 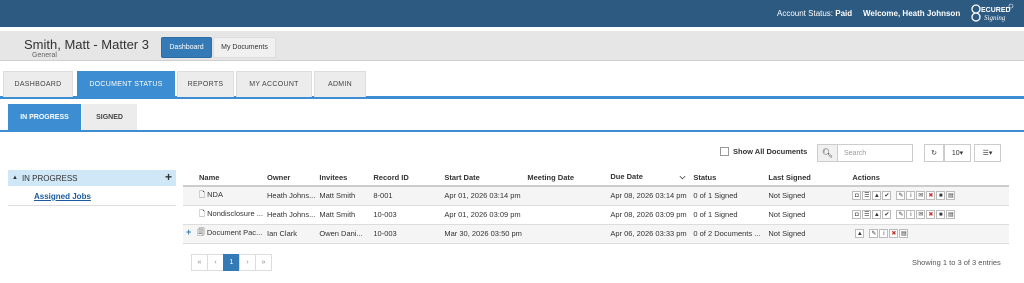 What do you see at coordinates (996, 10) in the screenshot?
I see `svg-text: ECURED` at bounding box center [996, 10].